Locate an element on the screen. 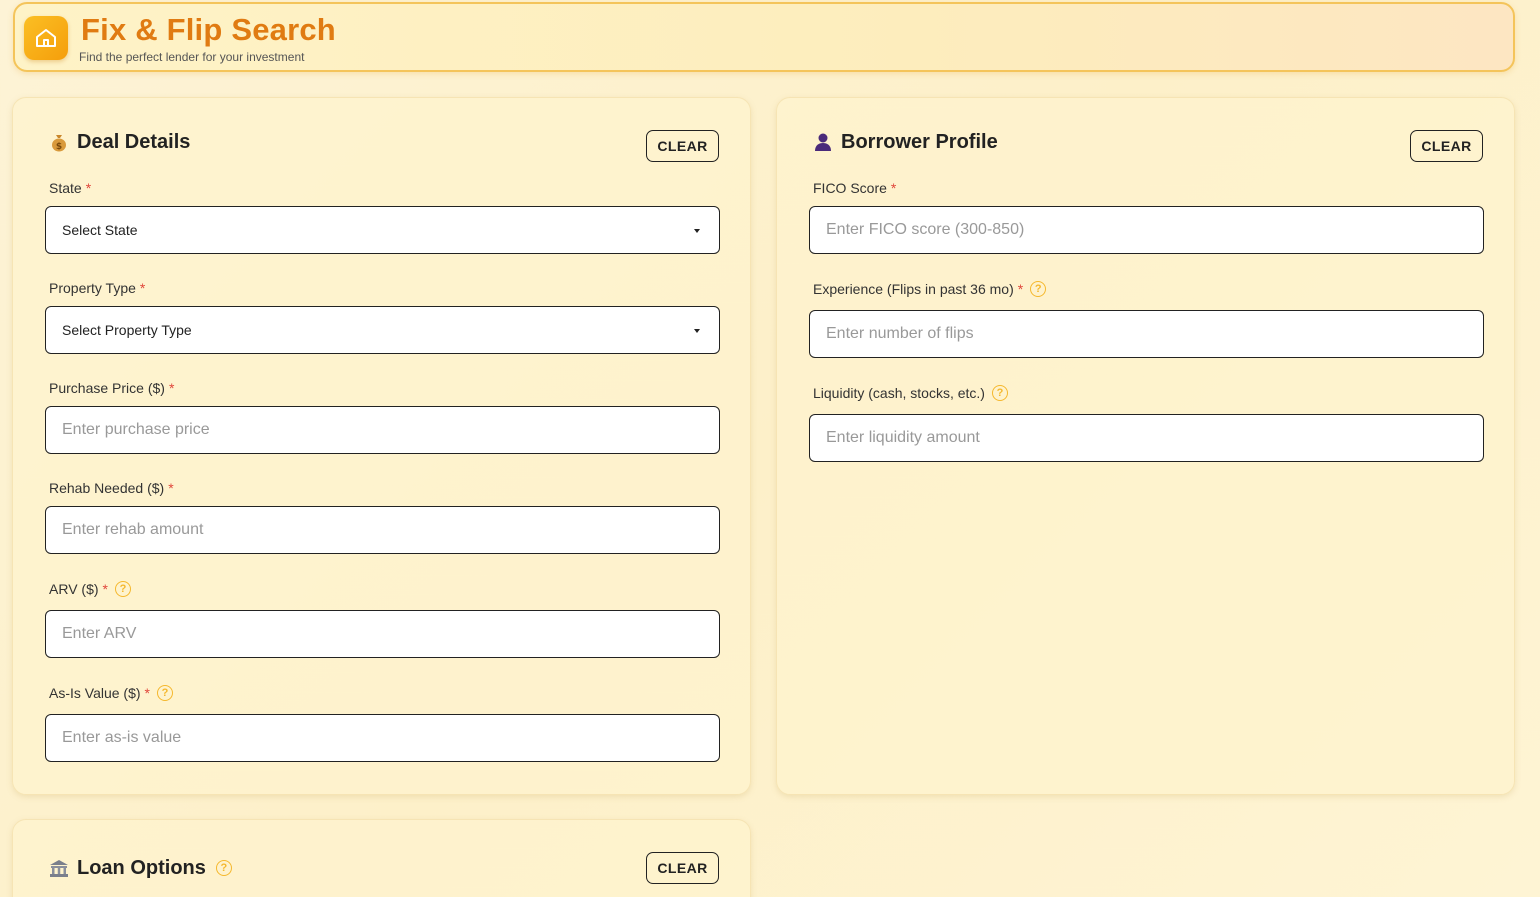 The height and width of the screenshot is (897, 1540). state-select: Select State is located at coordinates (382, 230).